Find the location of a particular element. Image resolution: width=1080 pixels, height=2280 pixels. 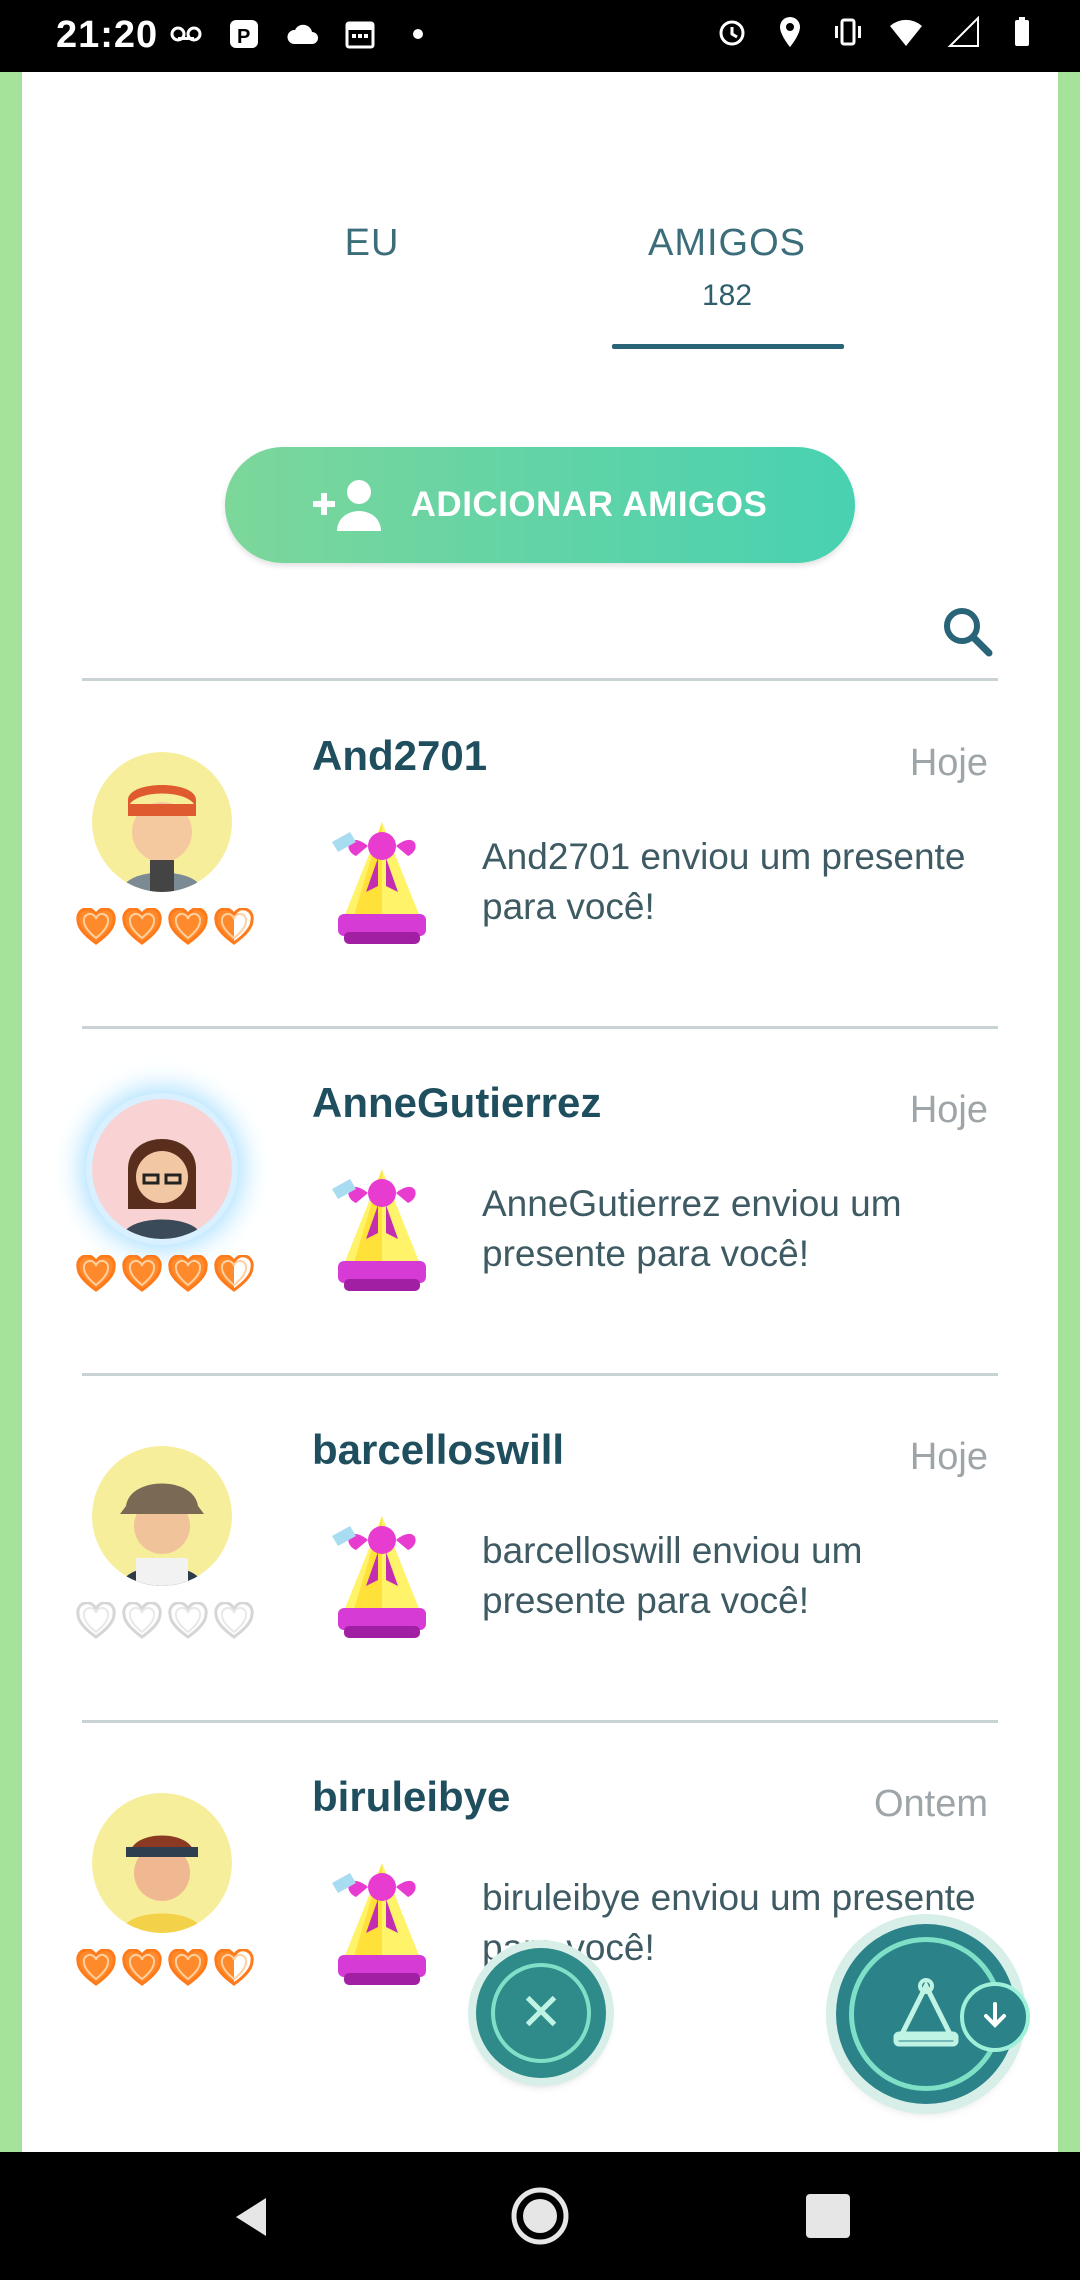

friend-name: biruleibye is located at coordinates (411, 1796).